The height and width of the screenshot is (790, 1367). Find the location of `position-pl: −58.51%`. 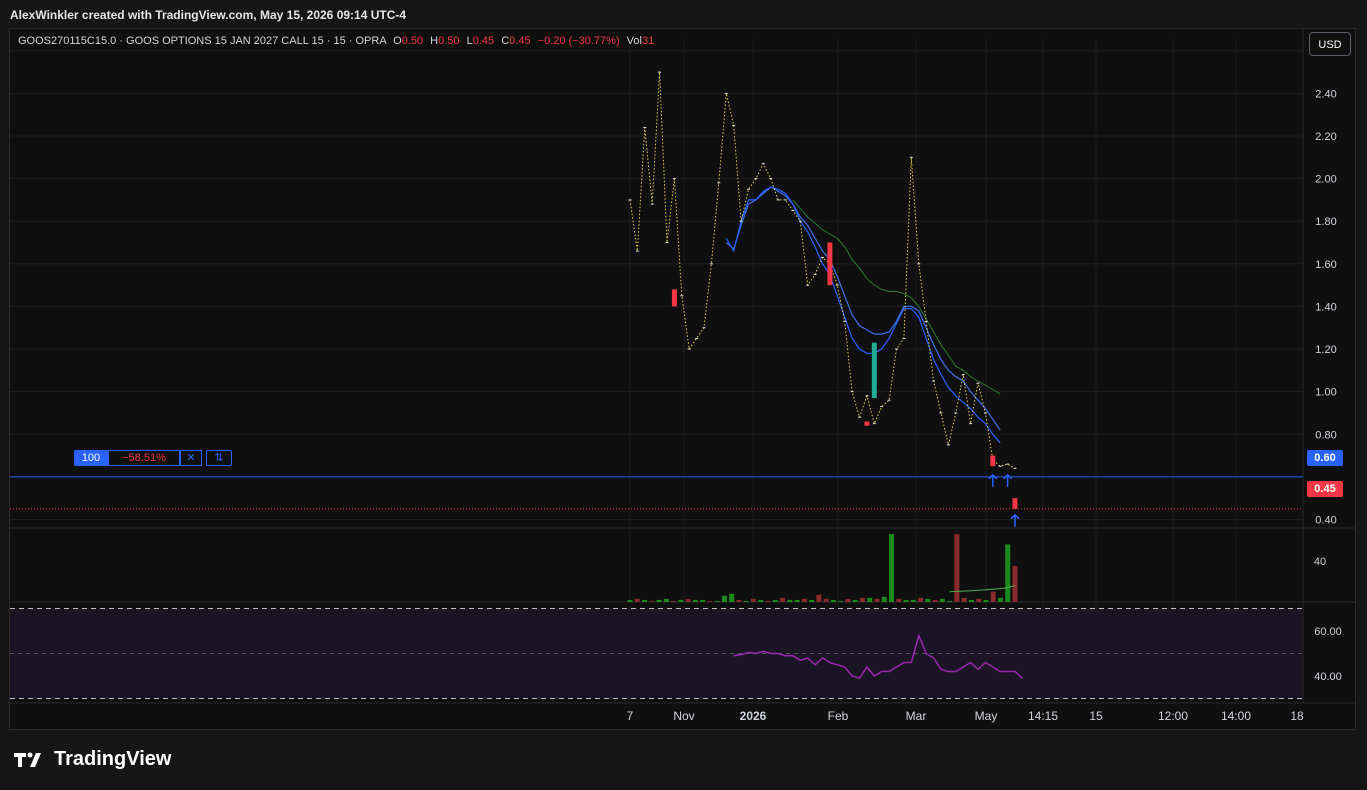

position-pl: −58.51% is located at coordinates (144, 458).